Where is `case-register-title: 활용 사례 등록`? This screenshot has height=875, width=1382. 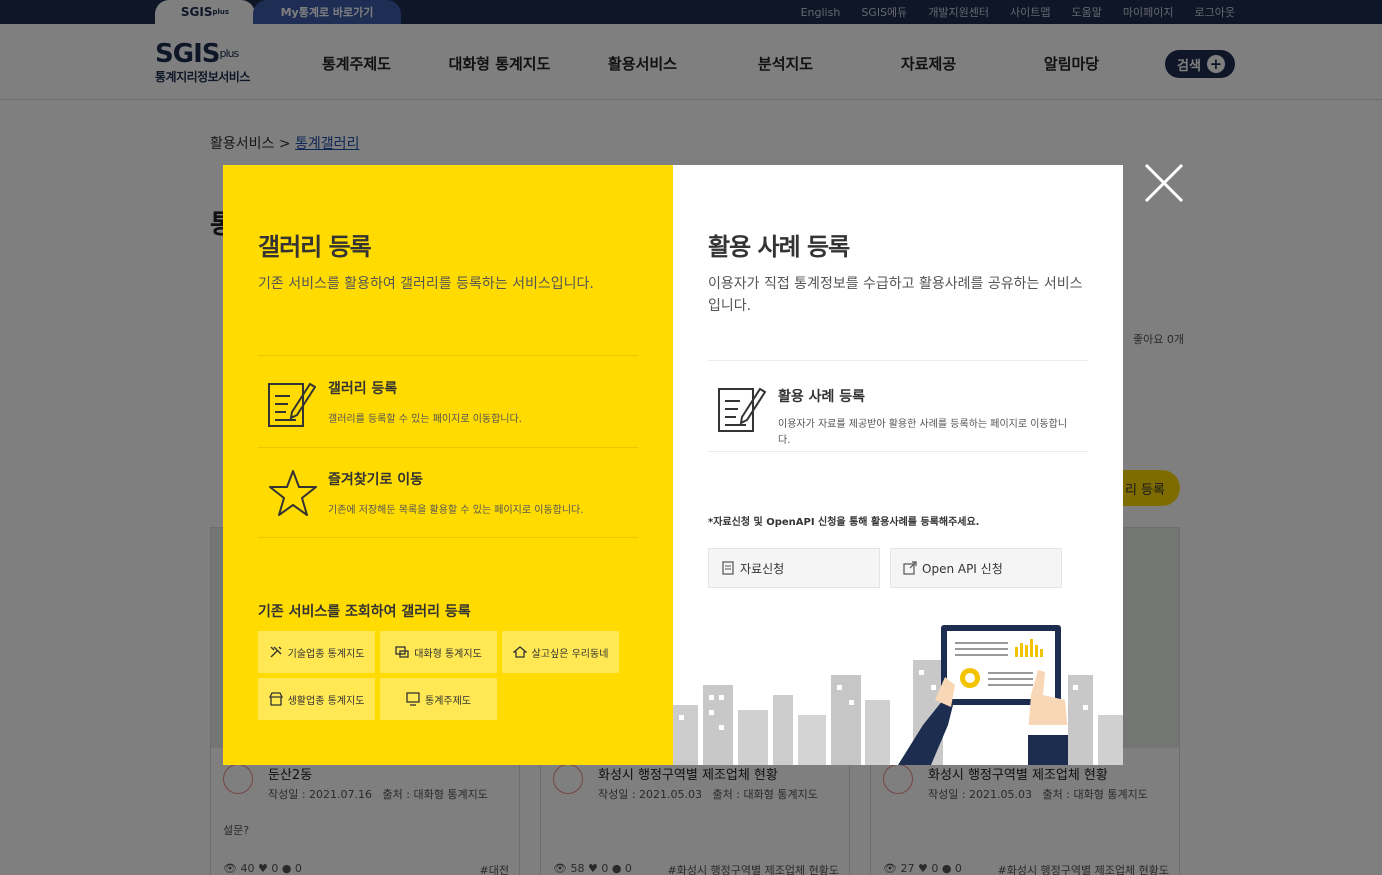
case-register-title: 활용 사례 등록 is located at coordinates (779, 247).